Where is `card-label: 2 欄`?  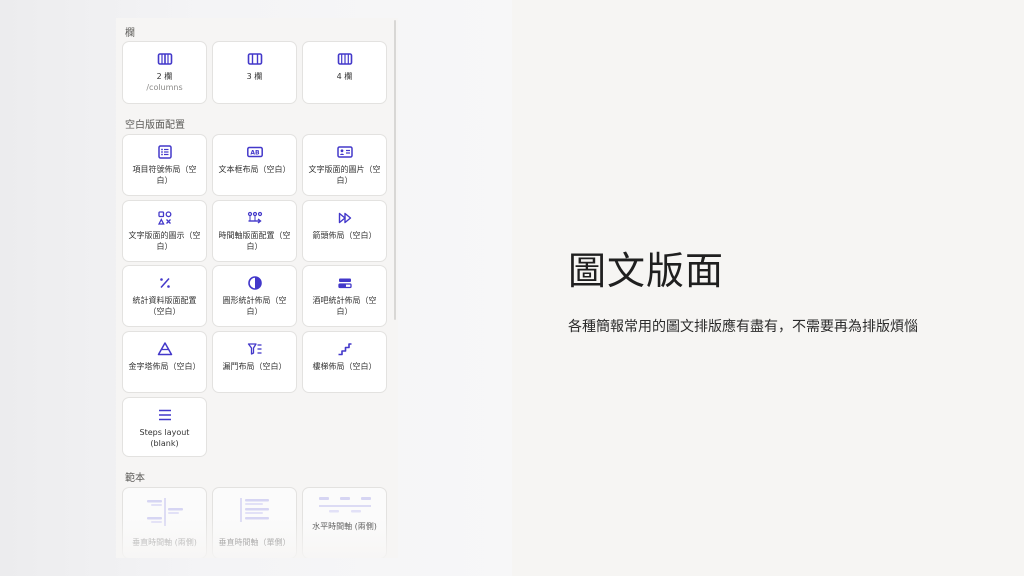 card-label: 2 欄 is located at coordinates (164, 76).